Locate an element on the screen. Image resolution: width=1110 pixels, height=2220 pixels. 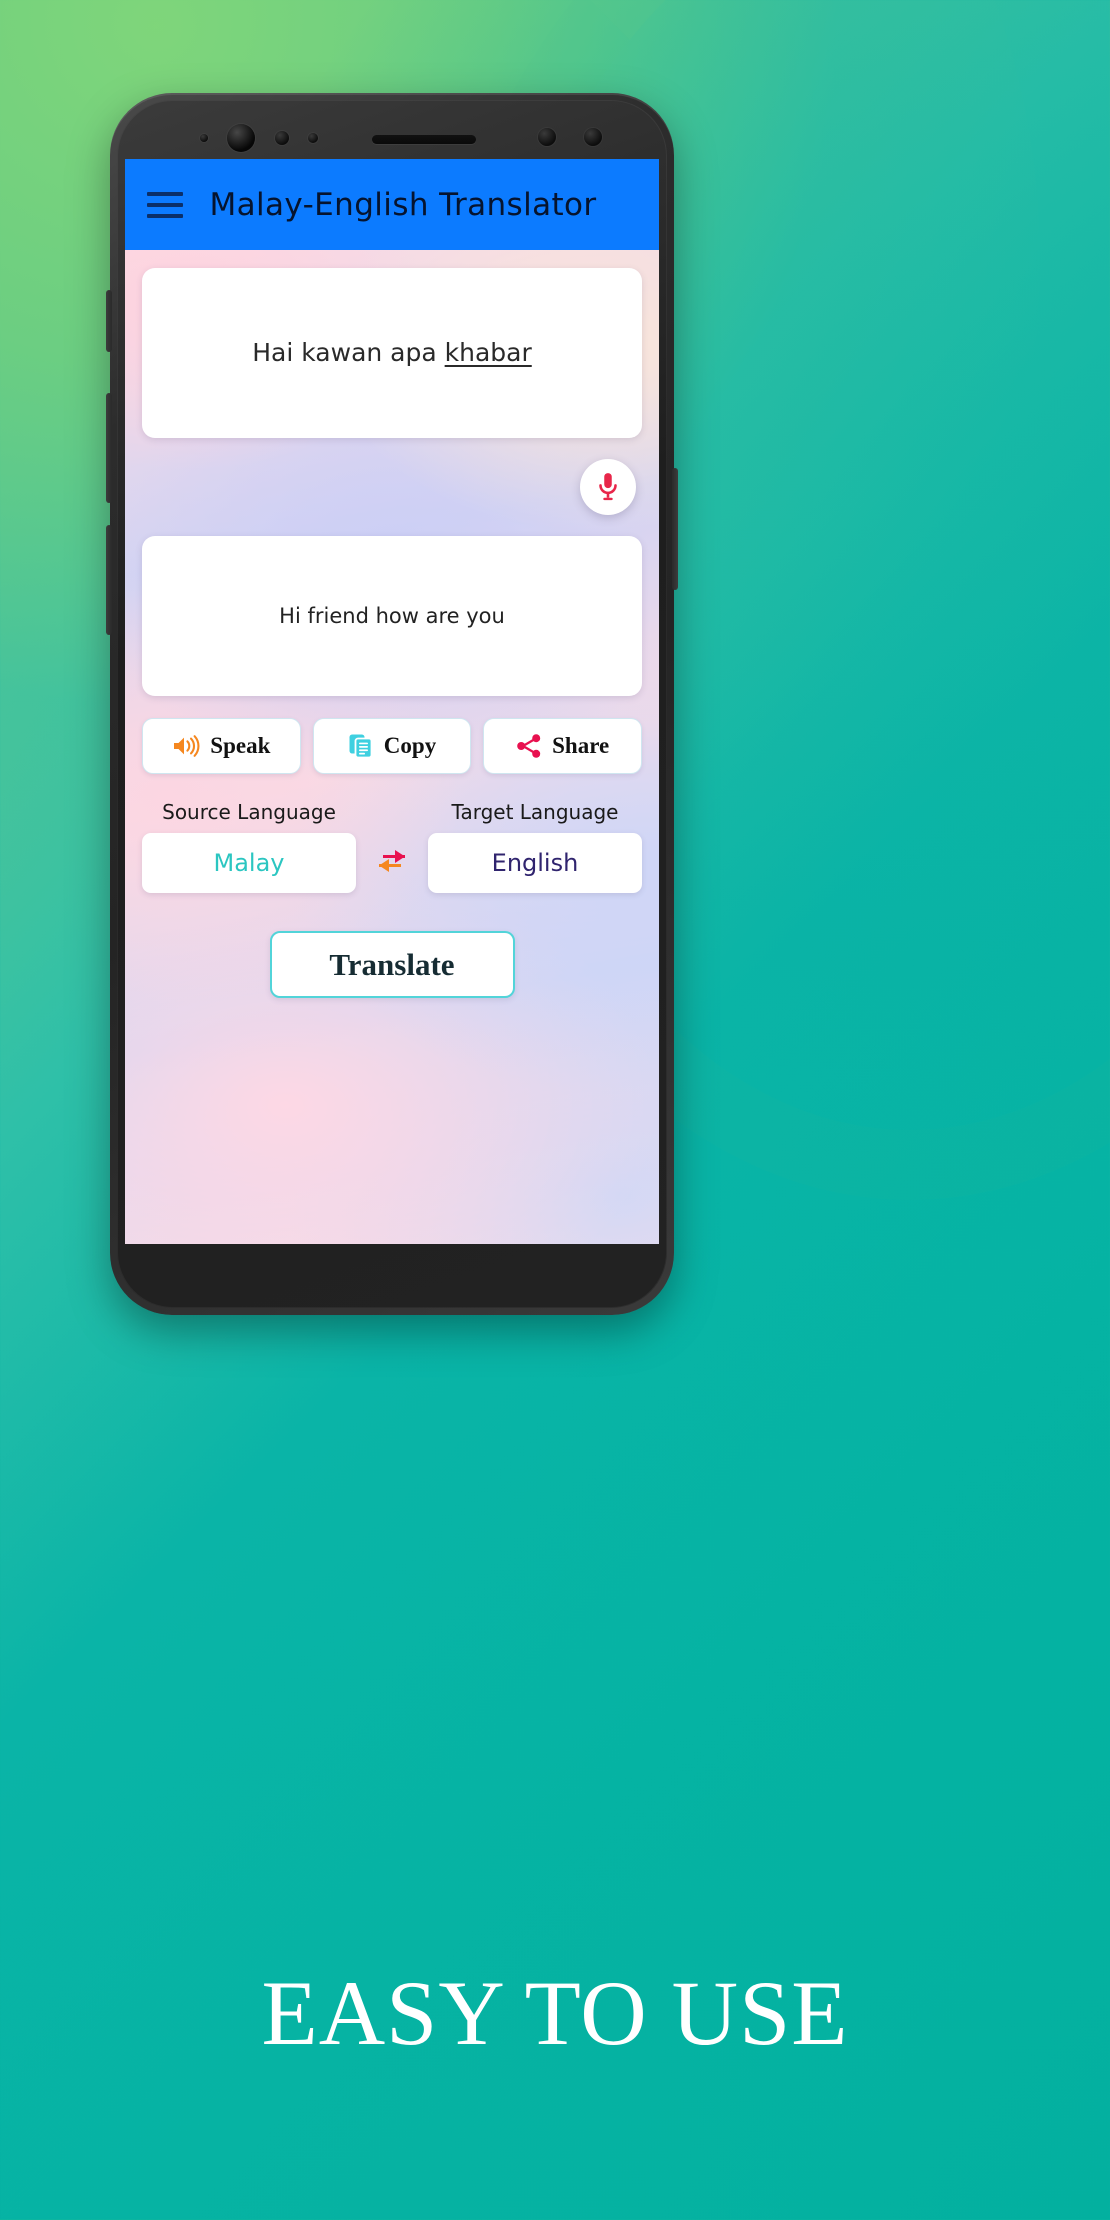
language-labels-row: Source Language Target Language is located at coordinates (392, 812).